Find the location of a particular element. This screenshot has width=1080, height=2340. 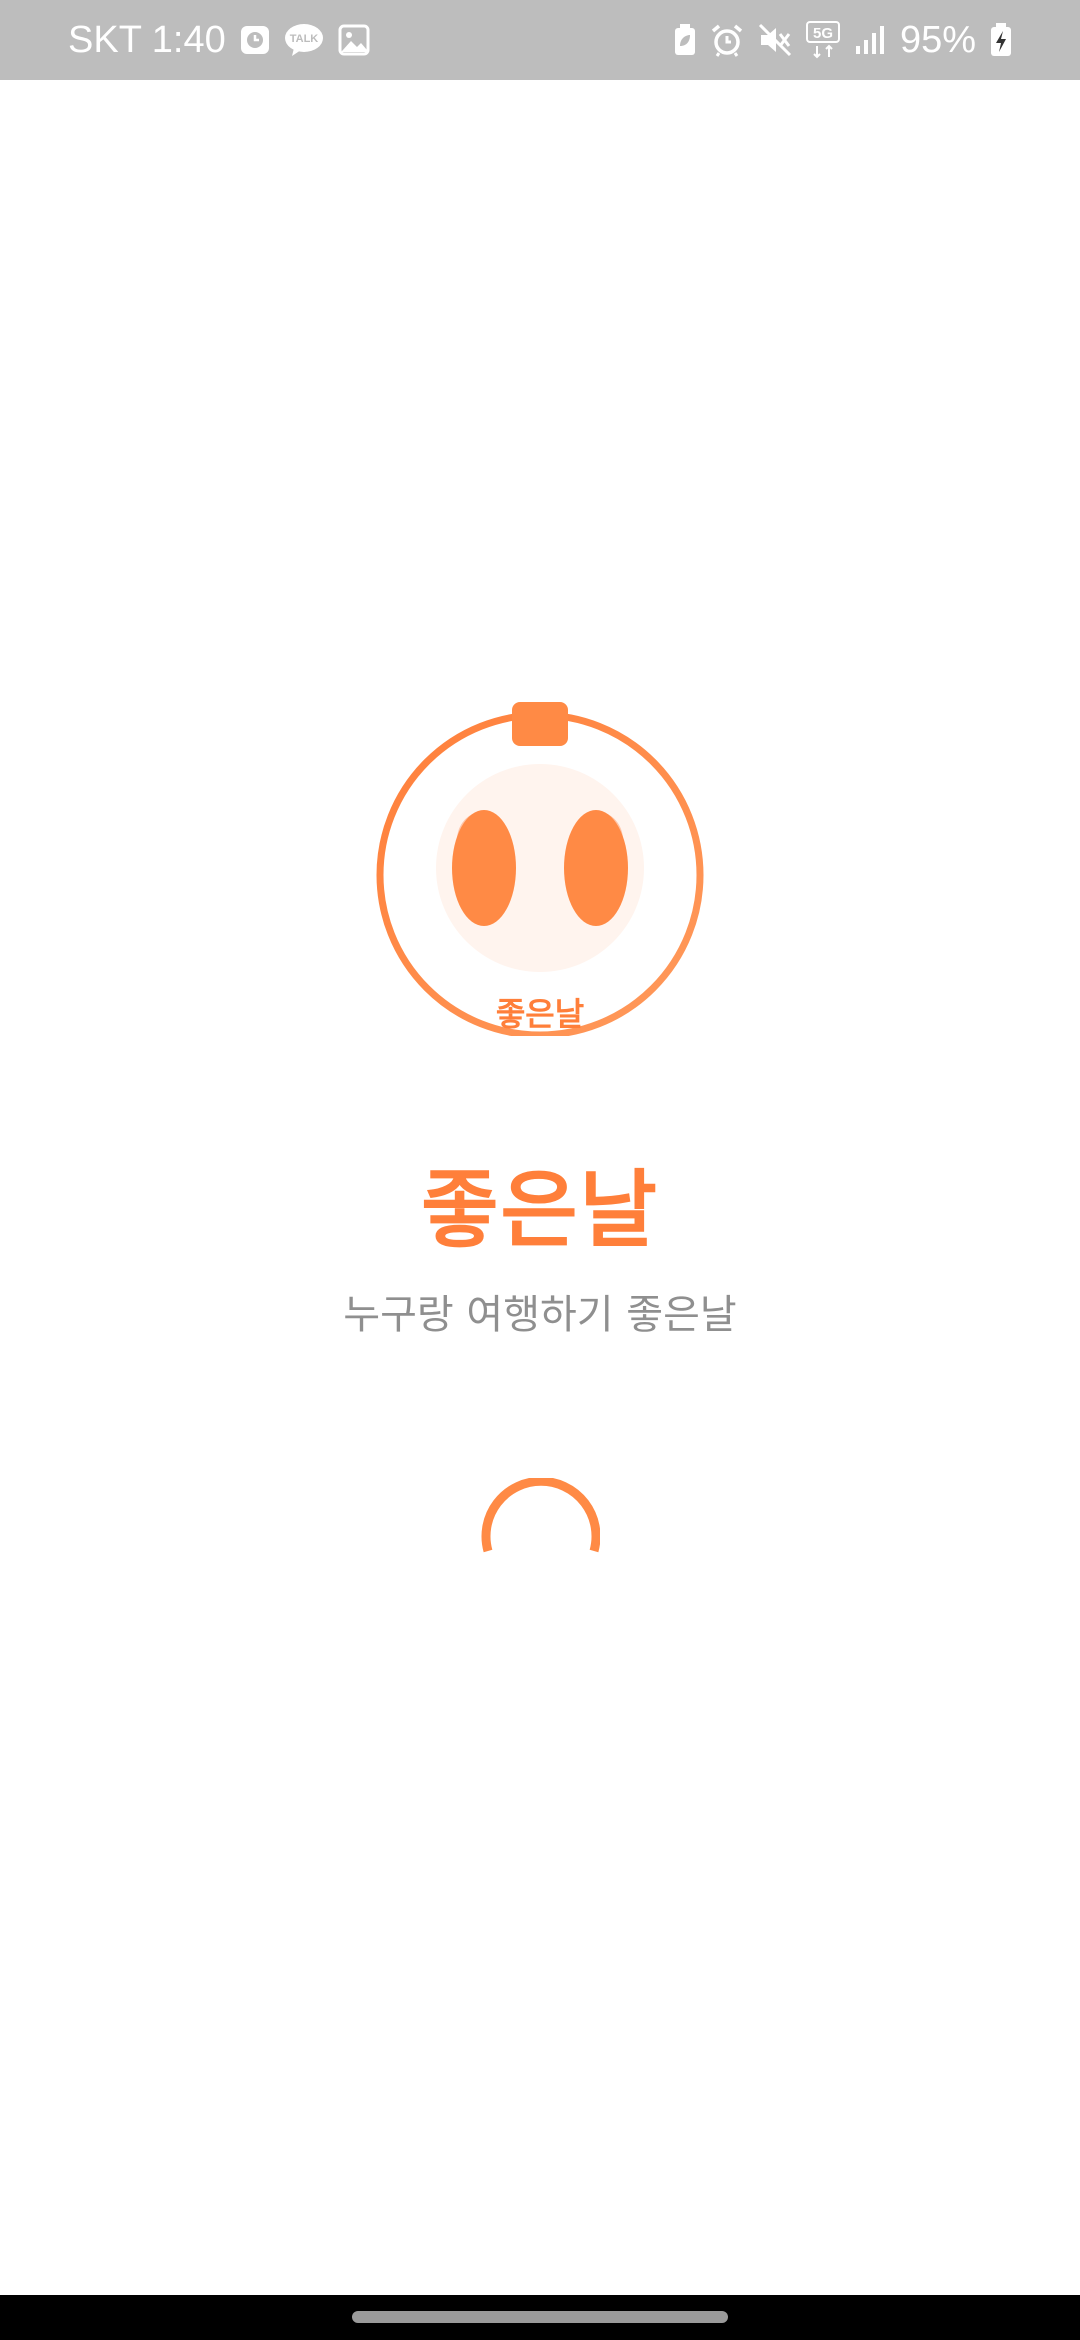

logo-caption: 좋은날 is located at coordinates (540, 1014).